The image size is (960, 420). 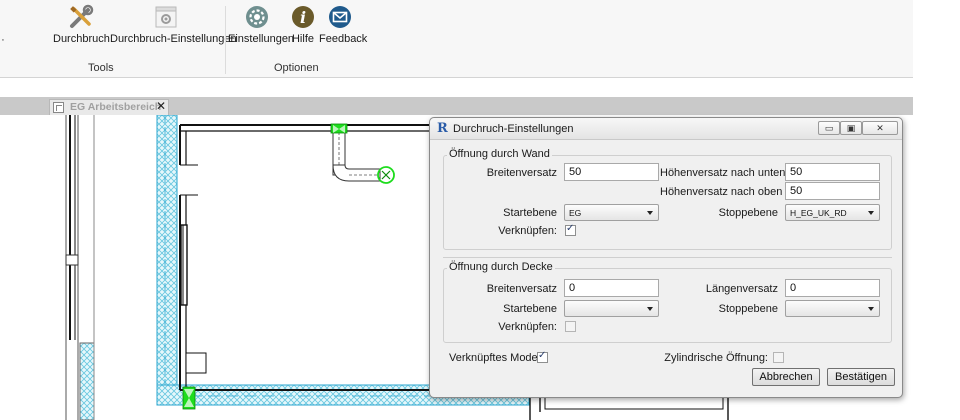 I want to click on wall-hoehen-oben-input: 50, so click(x=832, y=191).